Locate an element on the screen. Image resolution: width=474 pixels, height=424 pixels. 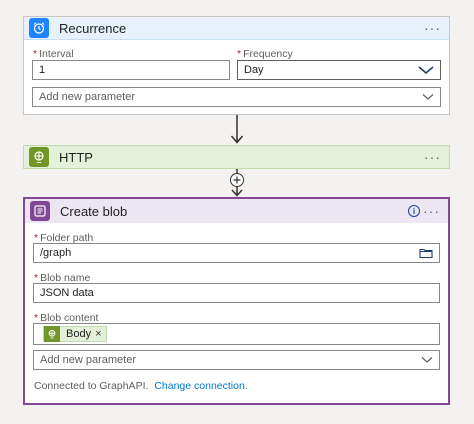
folder-path-value: /graph is located at coordinates (56, 253).